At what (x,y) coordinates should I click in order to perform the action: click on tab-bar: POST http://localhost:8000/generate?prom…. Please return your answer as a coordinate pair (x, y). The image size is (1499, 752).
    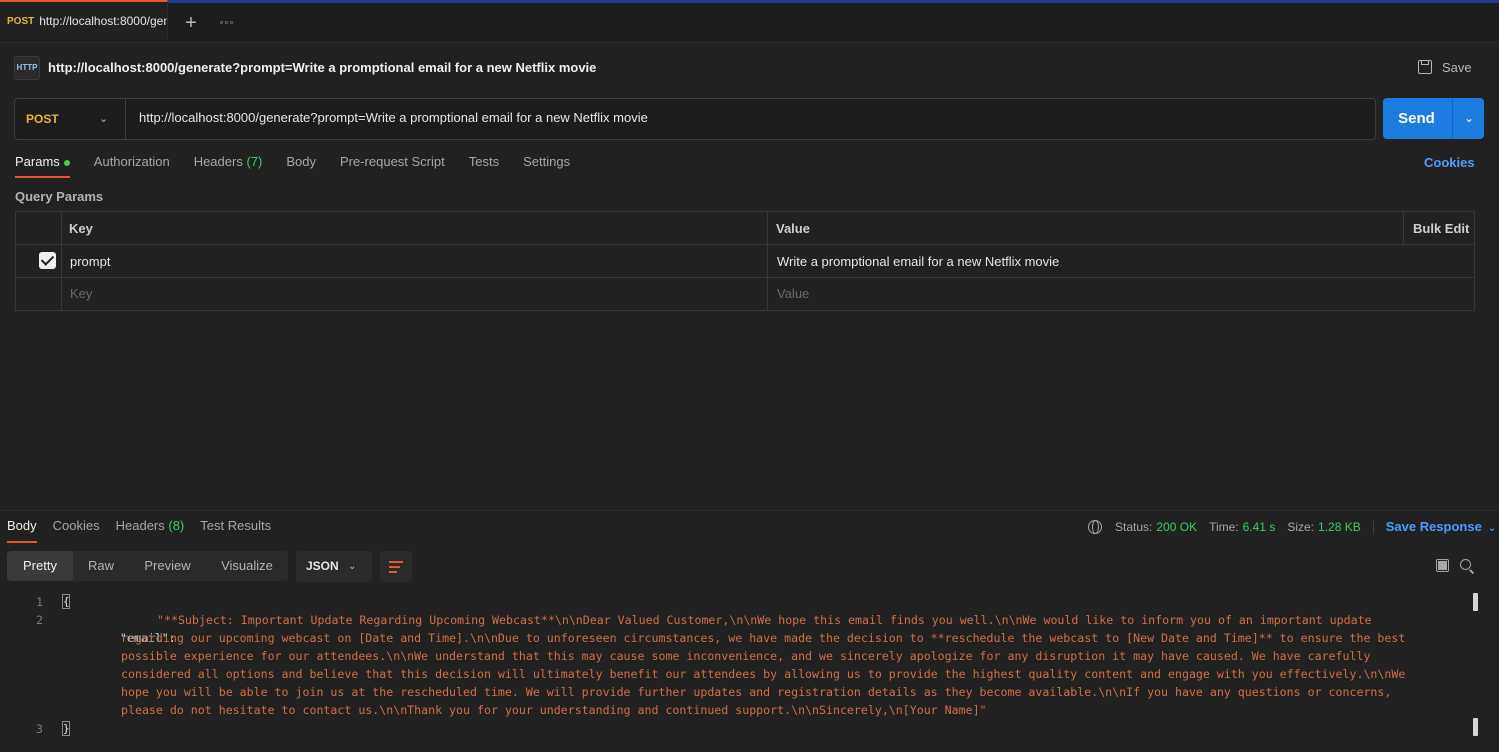
    Looking at the image, I should click on (749, 21).